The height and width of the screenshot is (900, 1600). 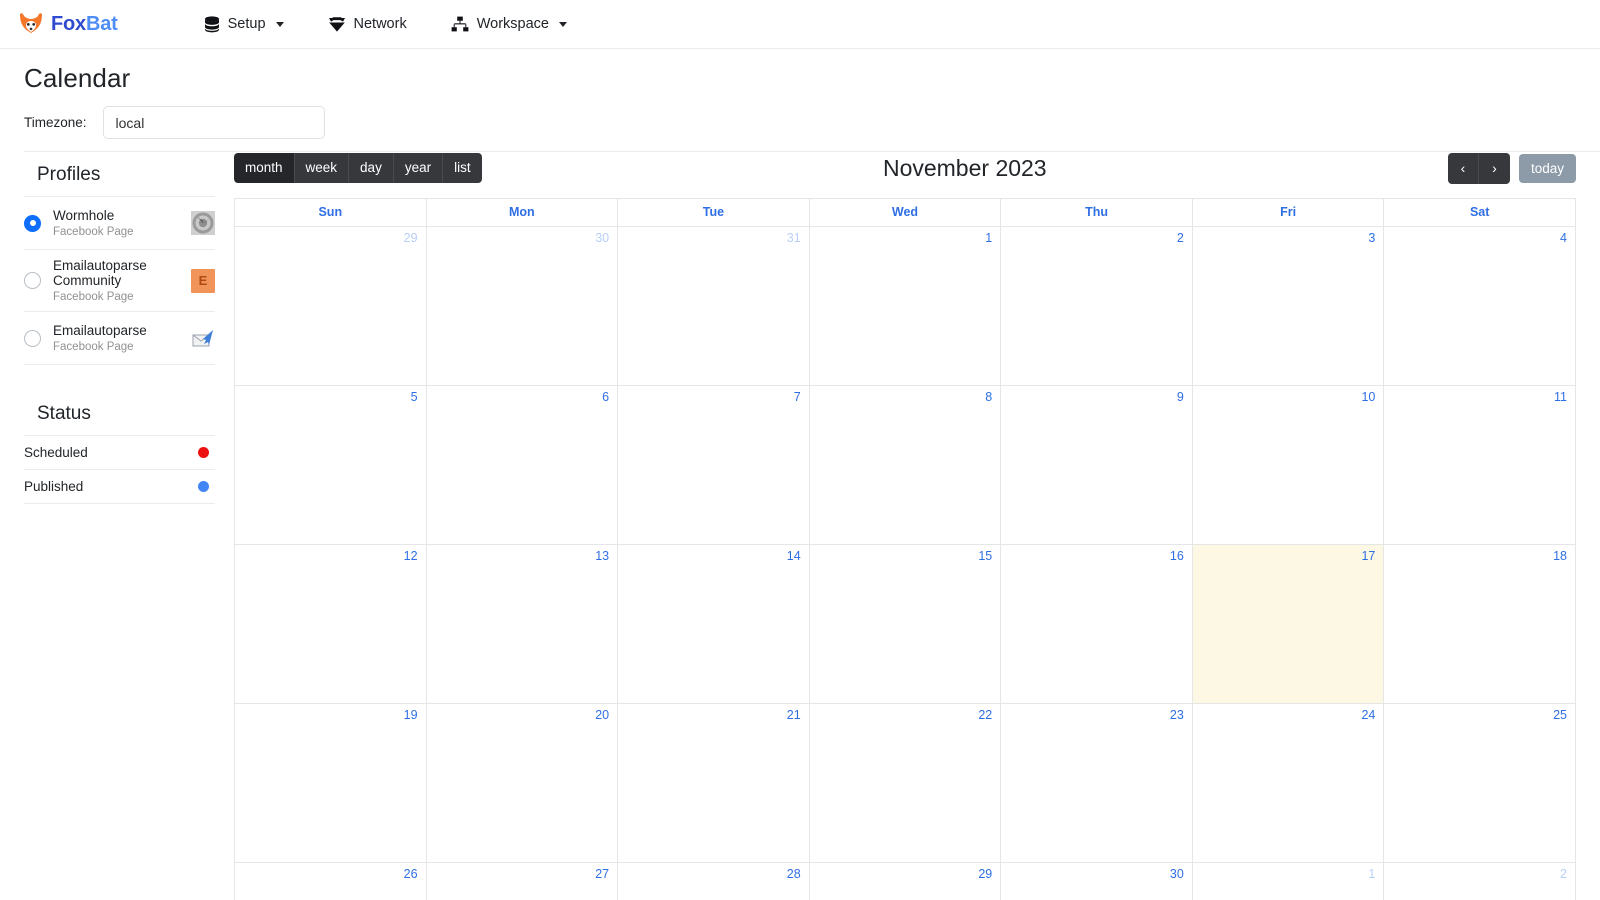 I want to click on calendar-day-cell: 4, so click(x=1479, y=306).